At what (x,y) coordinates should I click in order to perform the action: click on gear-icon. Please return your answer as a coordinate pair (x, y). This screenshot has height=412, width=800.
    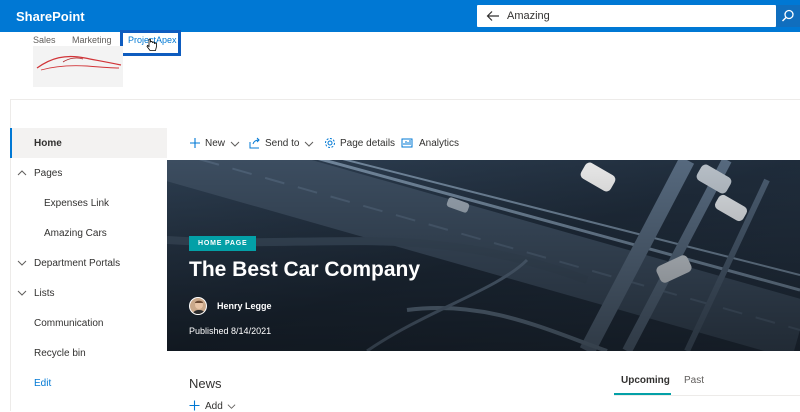
    Looking at the image, I should click on (330, 143).